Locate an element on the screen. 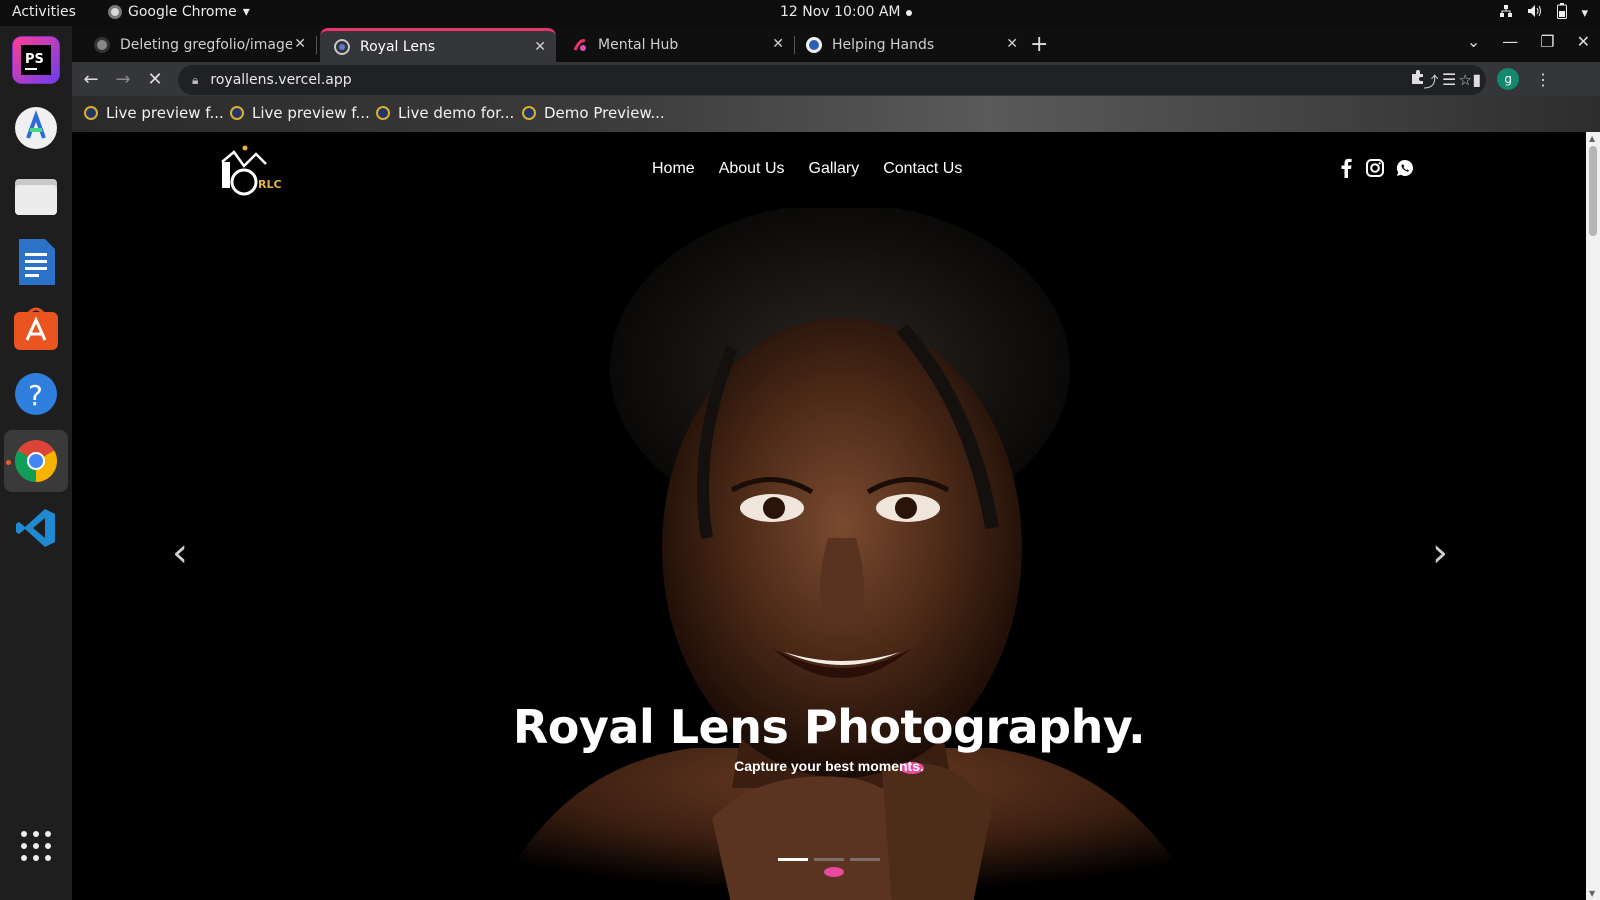 Image resolution: width=1600 pixels, height=900 pixels. main-nav: Home About Us Gallary Contact Us is located at coordinates (807, 169).